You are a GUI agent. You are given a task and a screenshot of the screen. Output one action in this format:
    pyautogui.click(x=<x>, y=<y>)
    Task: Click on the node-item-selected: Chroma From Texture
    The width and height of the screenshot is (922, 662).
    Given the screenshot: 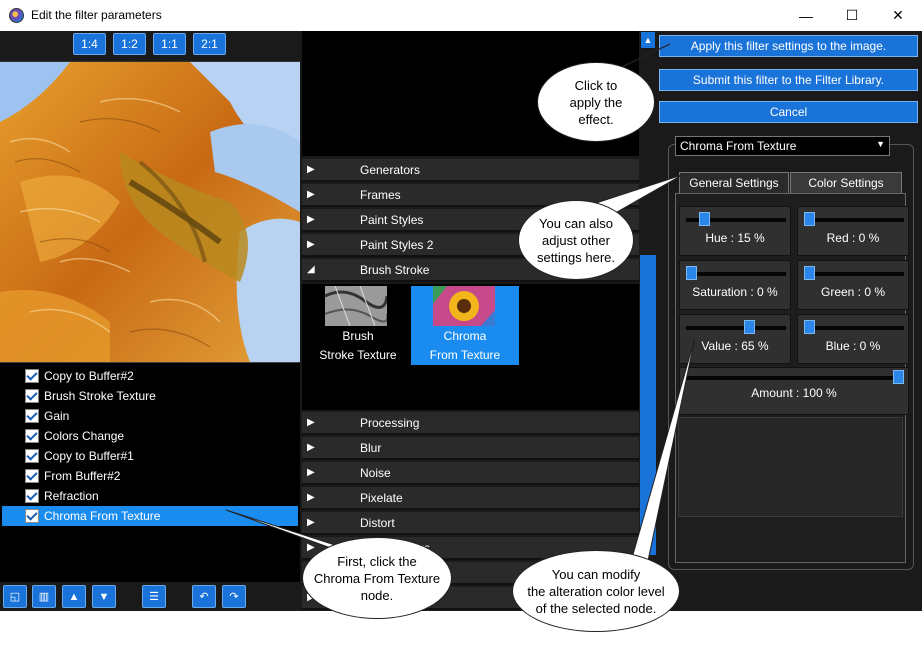 What is the action you would take?
    pyautogui.click(x=150, y=516)
    